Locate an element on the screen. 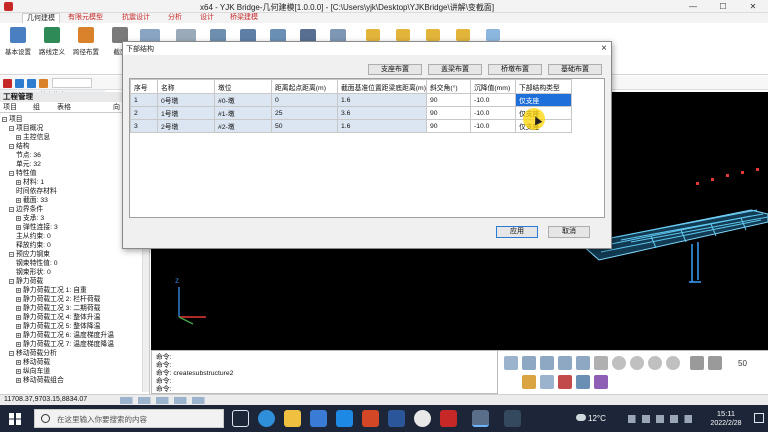 The image size is (768, 432). tab-geometry: 几何建模 is located at coordinates (41, 18).